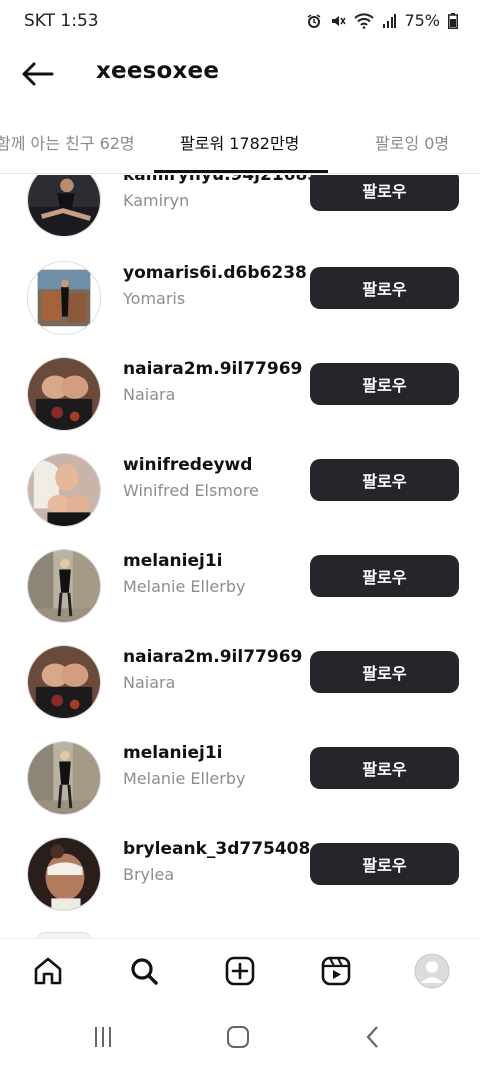 The height and width of the screenshot is (1067, 480). I want to click on status-left: SKT 1:53, so click(61, 21).